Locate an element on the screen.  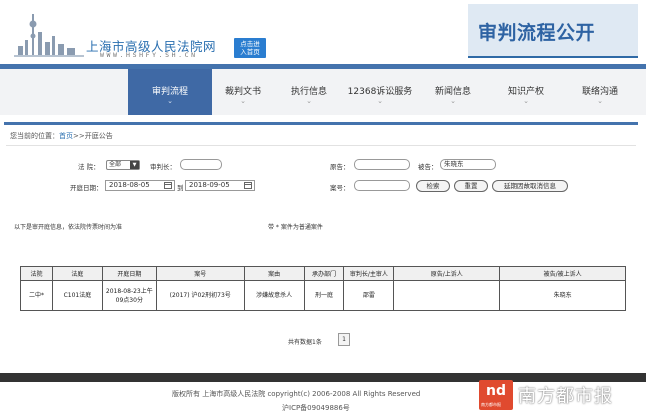
footer-bar is located at coordinates (323, 377).